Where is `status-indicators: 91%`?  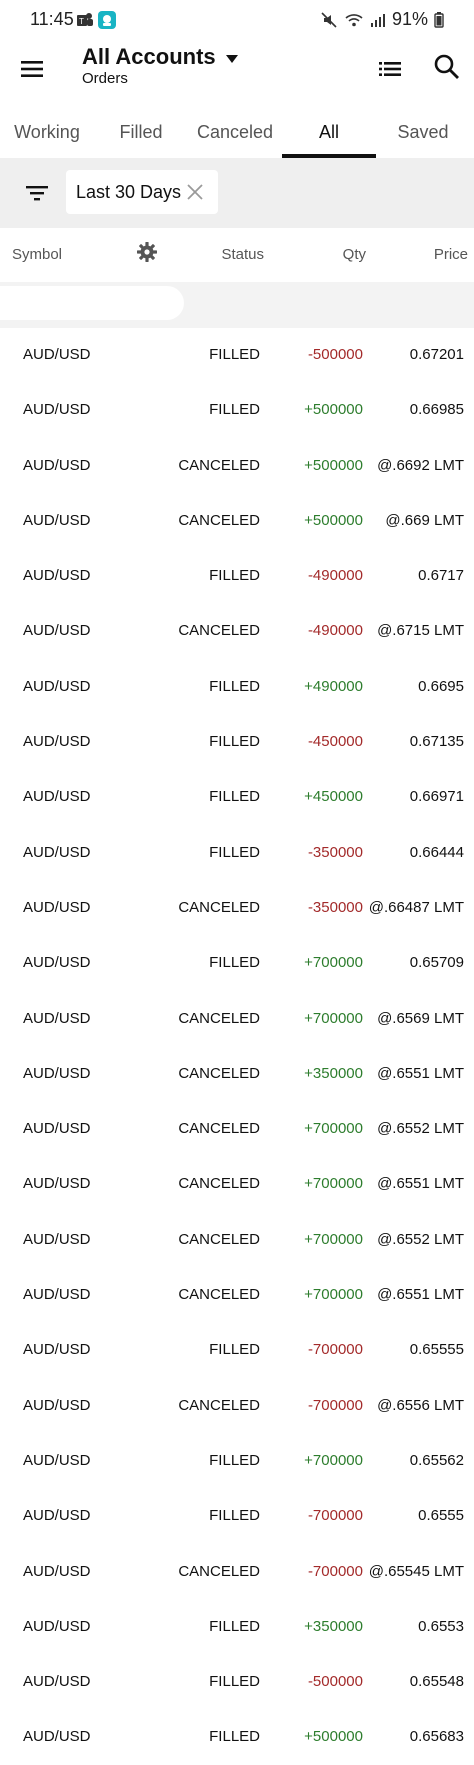
status-indicators: 91% is located at coordinates (382, 19).